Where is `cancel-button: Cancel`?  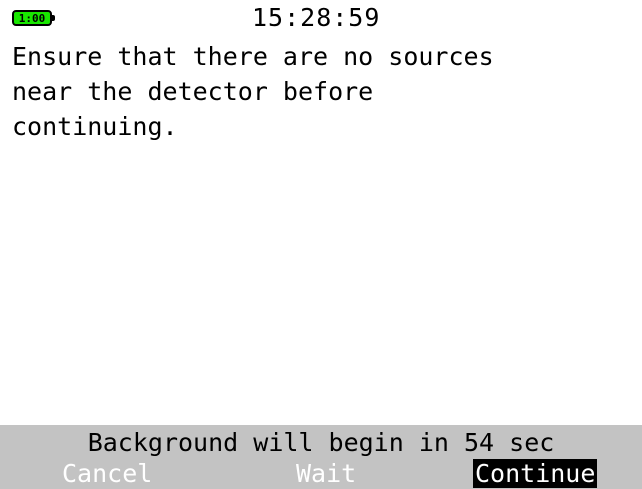
cancel-button: Cancel is located at coordinates (107, 473).